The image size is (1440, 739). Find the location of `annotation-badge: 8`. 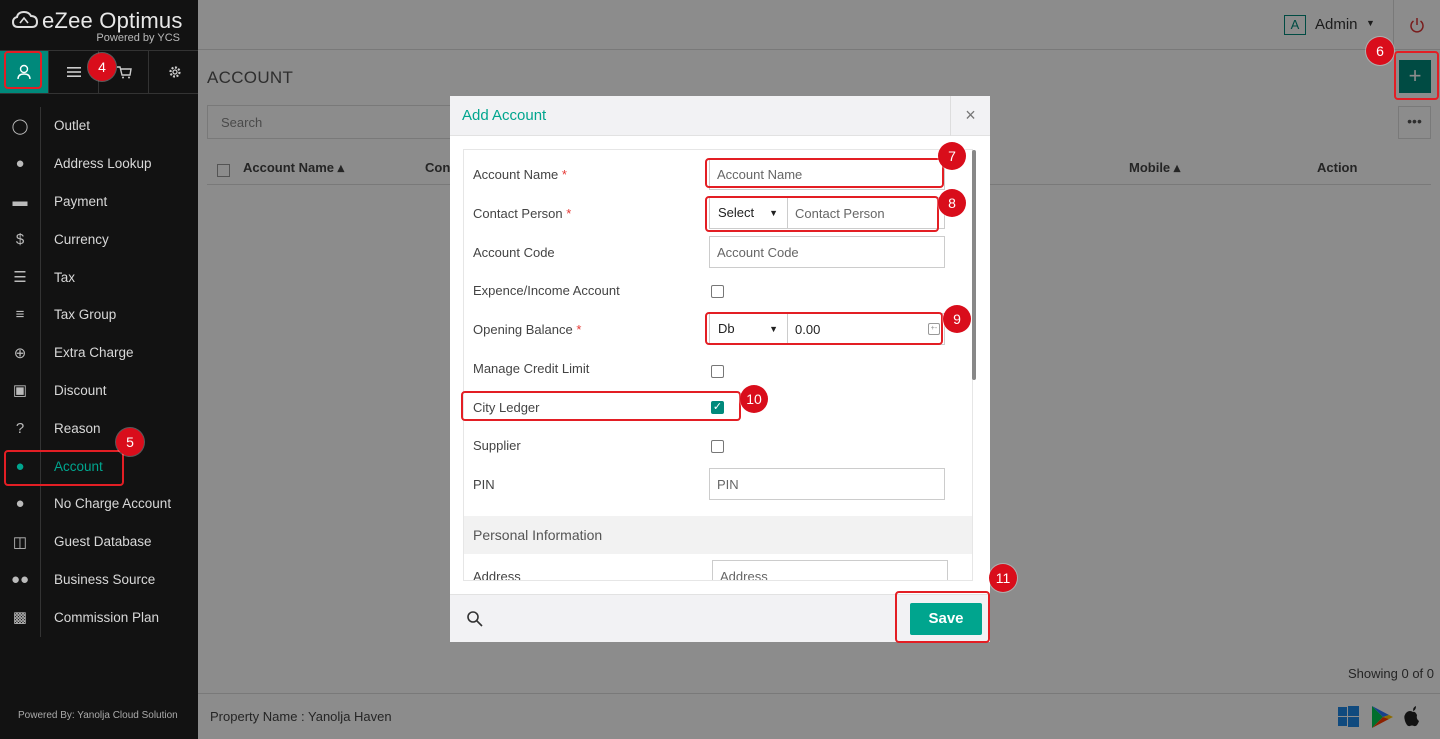

annotation-badge: 8 is located at coordinates (952, 203).